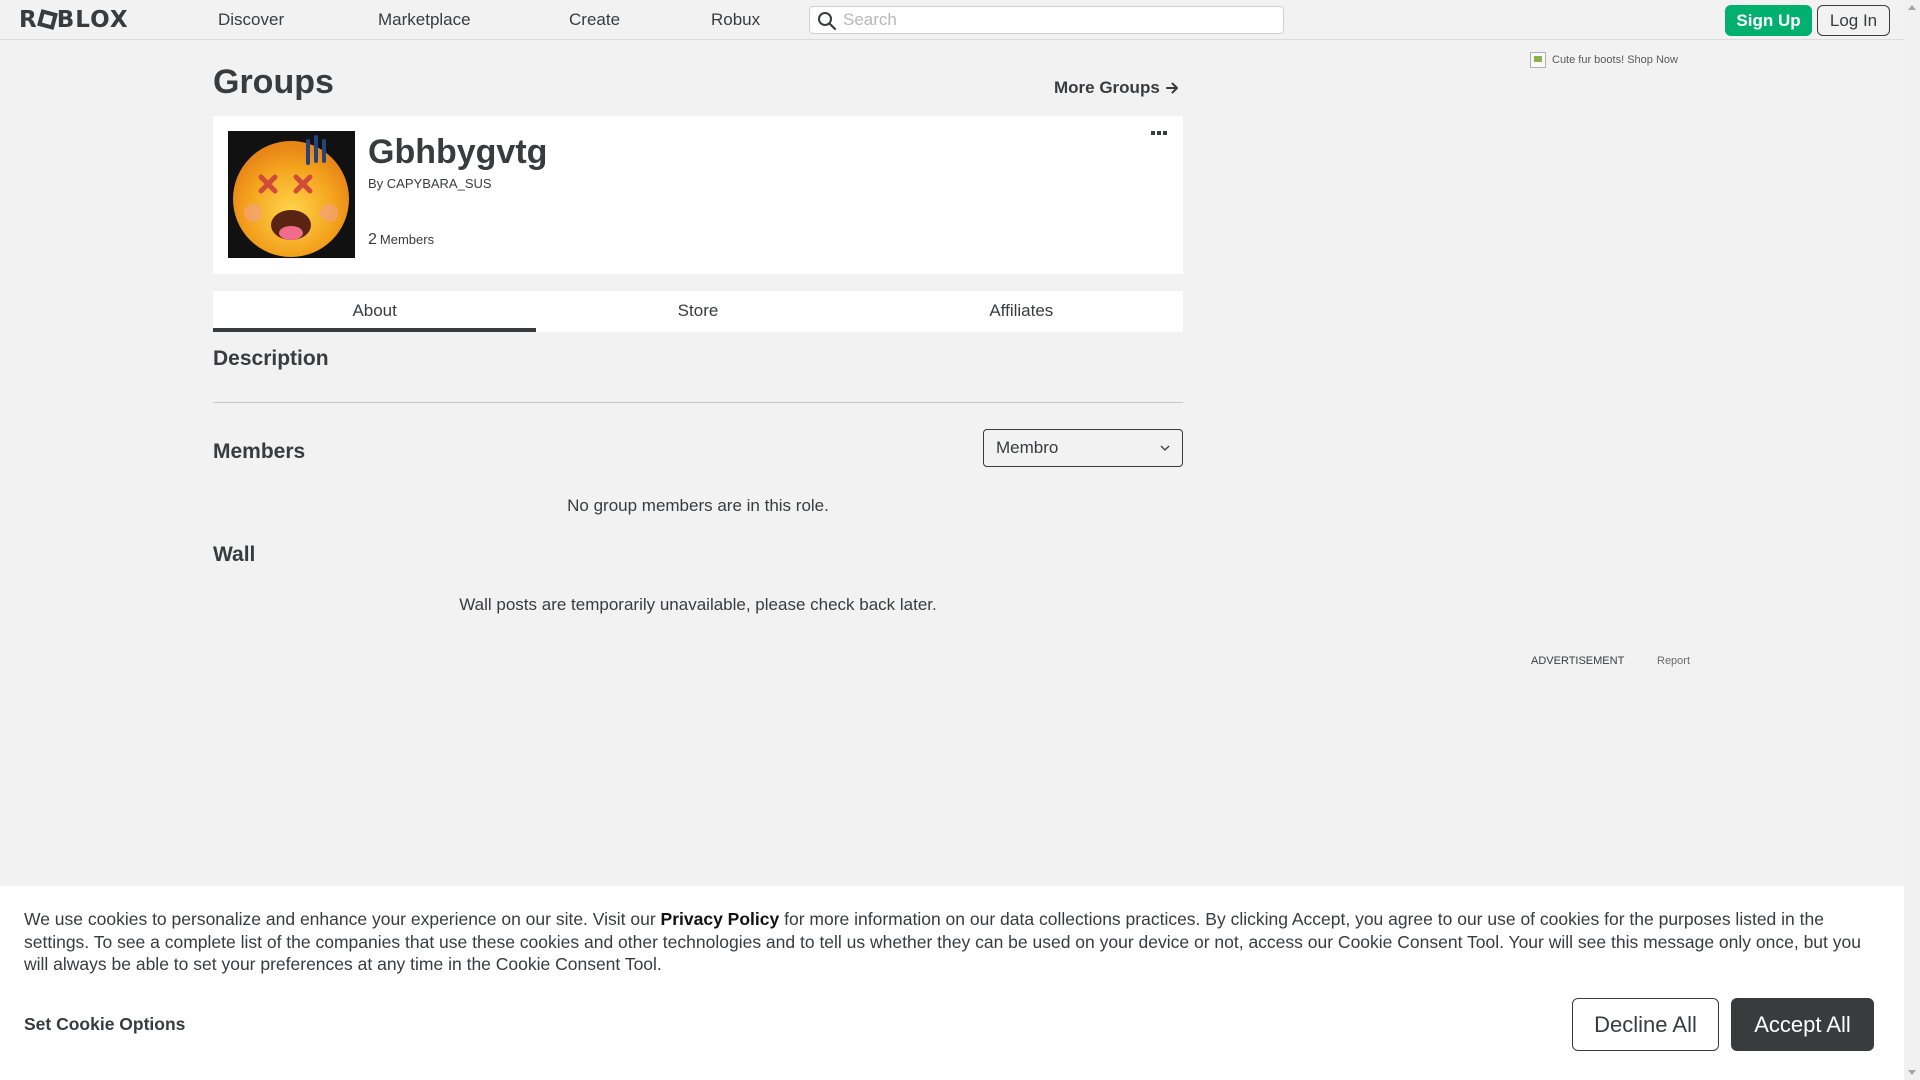  What do you see at coordinates (424, 20) in the screenshot?
I see `nav-link-marketplace: Marketplace` at bounding box center [424, 20].